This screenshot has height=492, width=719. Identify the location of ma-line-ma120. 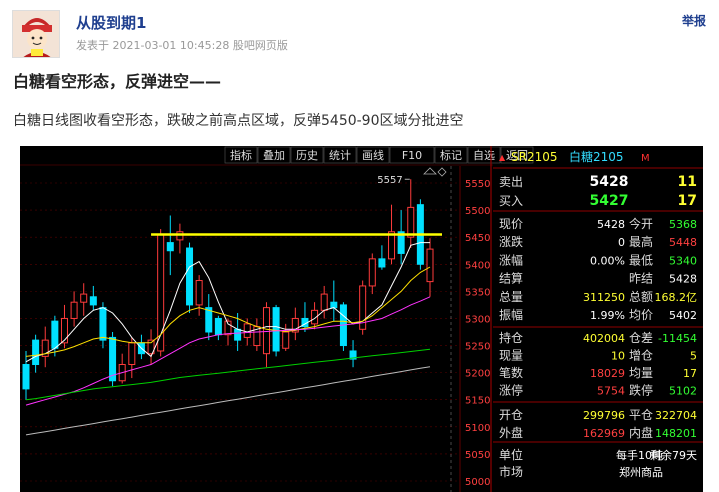
(228, 401).